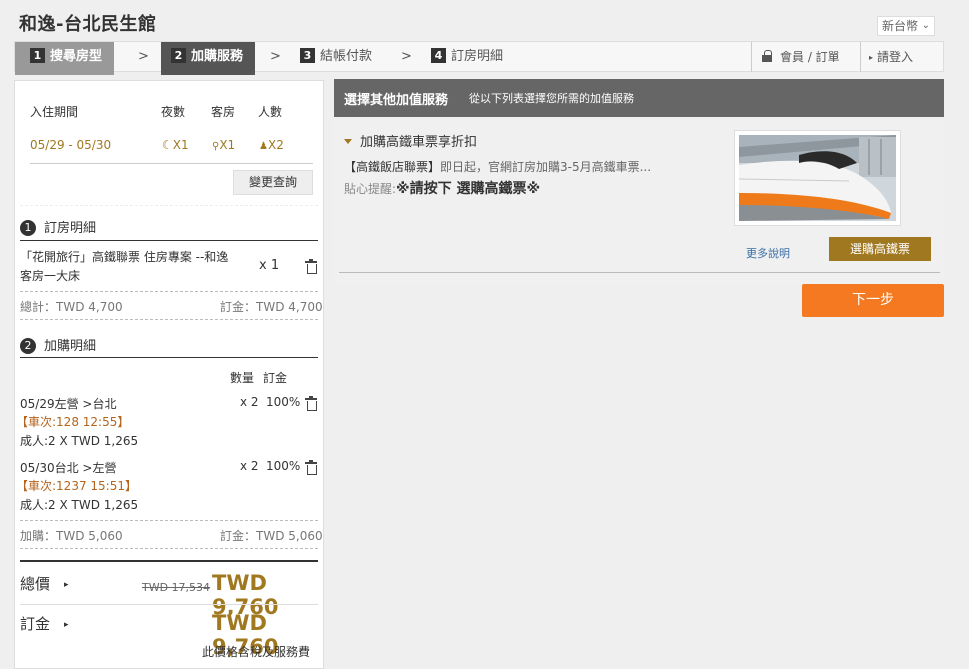 The image size is (969, 669). I want to click on tip-label: 貼心提醒:, so click(370, 189).